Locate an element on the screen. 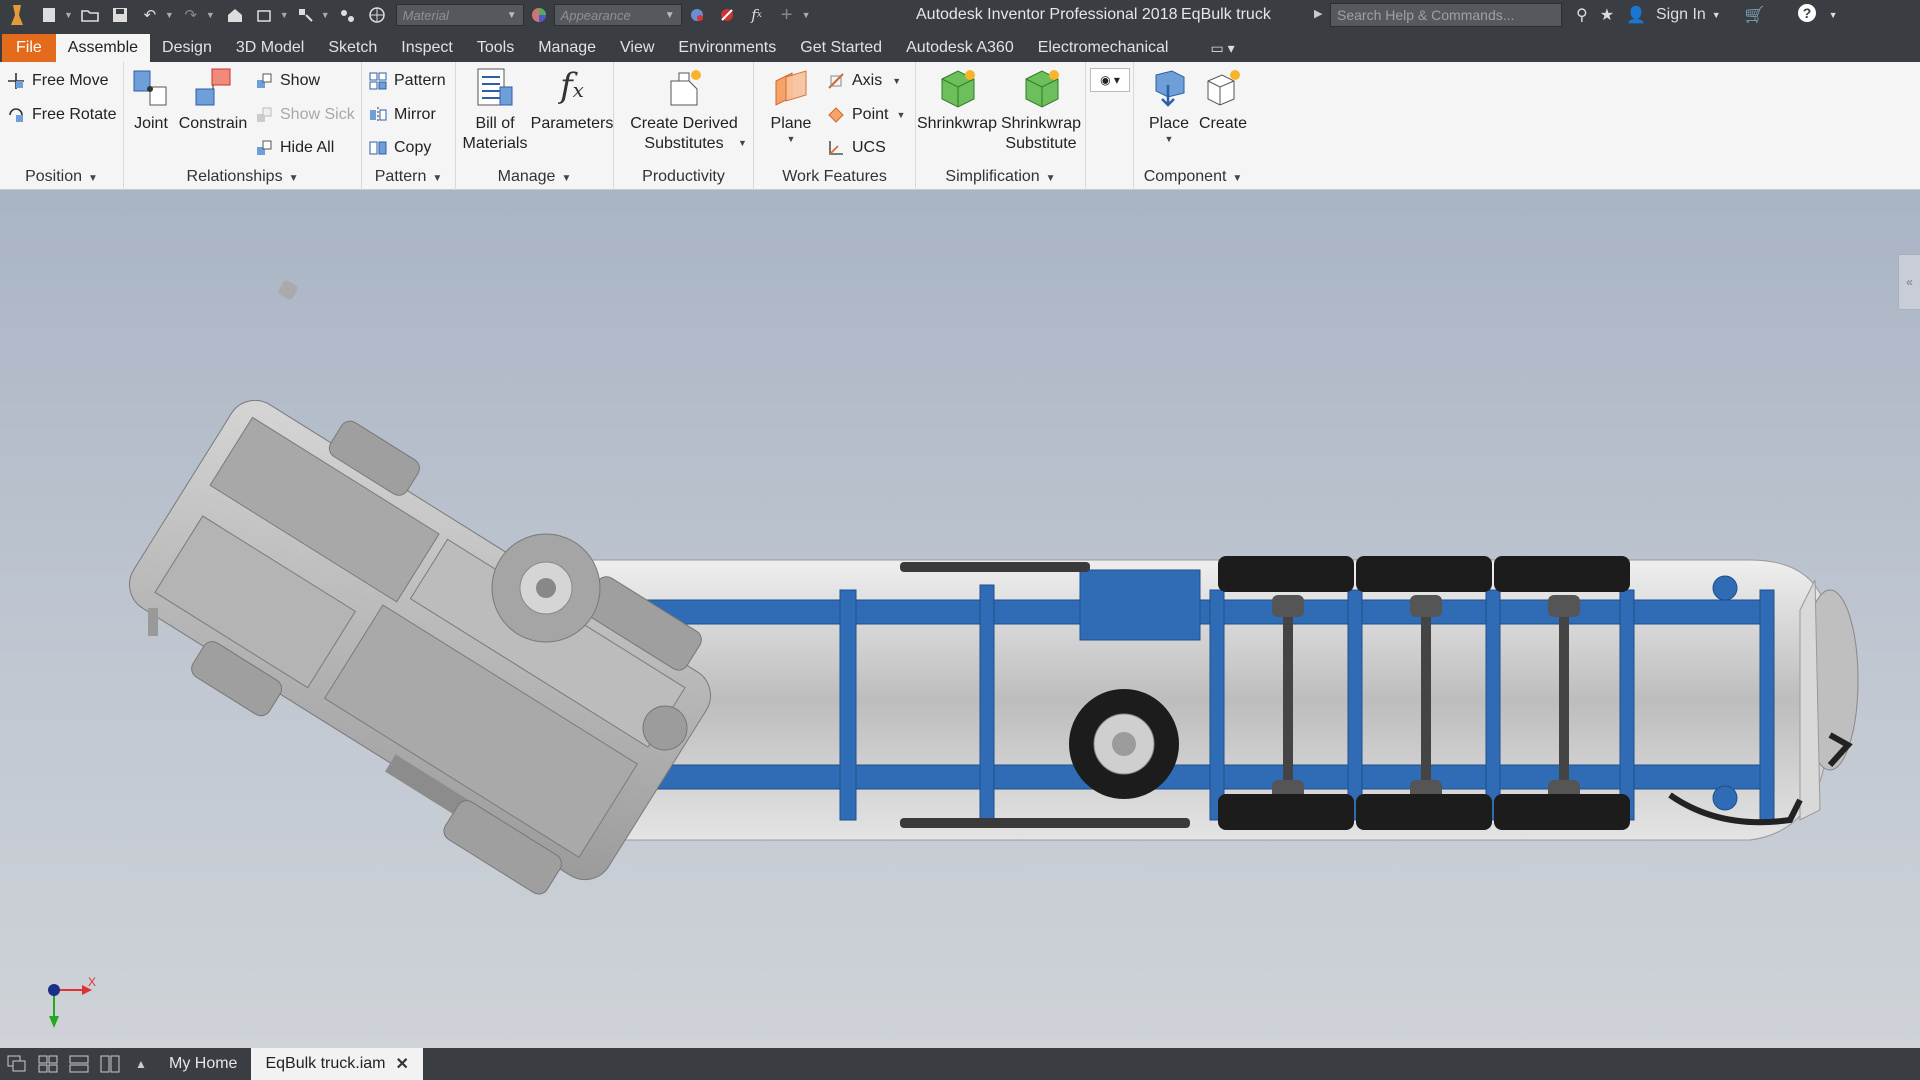 This screenshot has width=1920, height=1080. user-icon: 👤 is located at coordinates (1636, 15).